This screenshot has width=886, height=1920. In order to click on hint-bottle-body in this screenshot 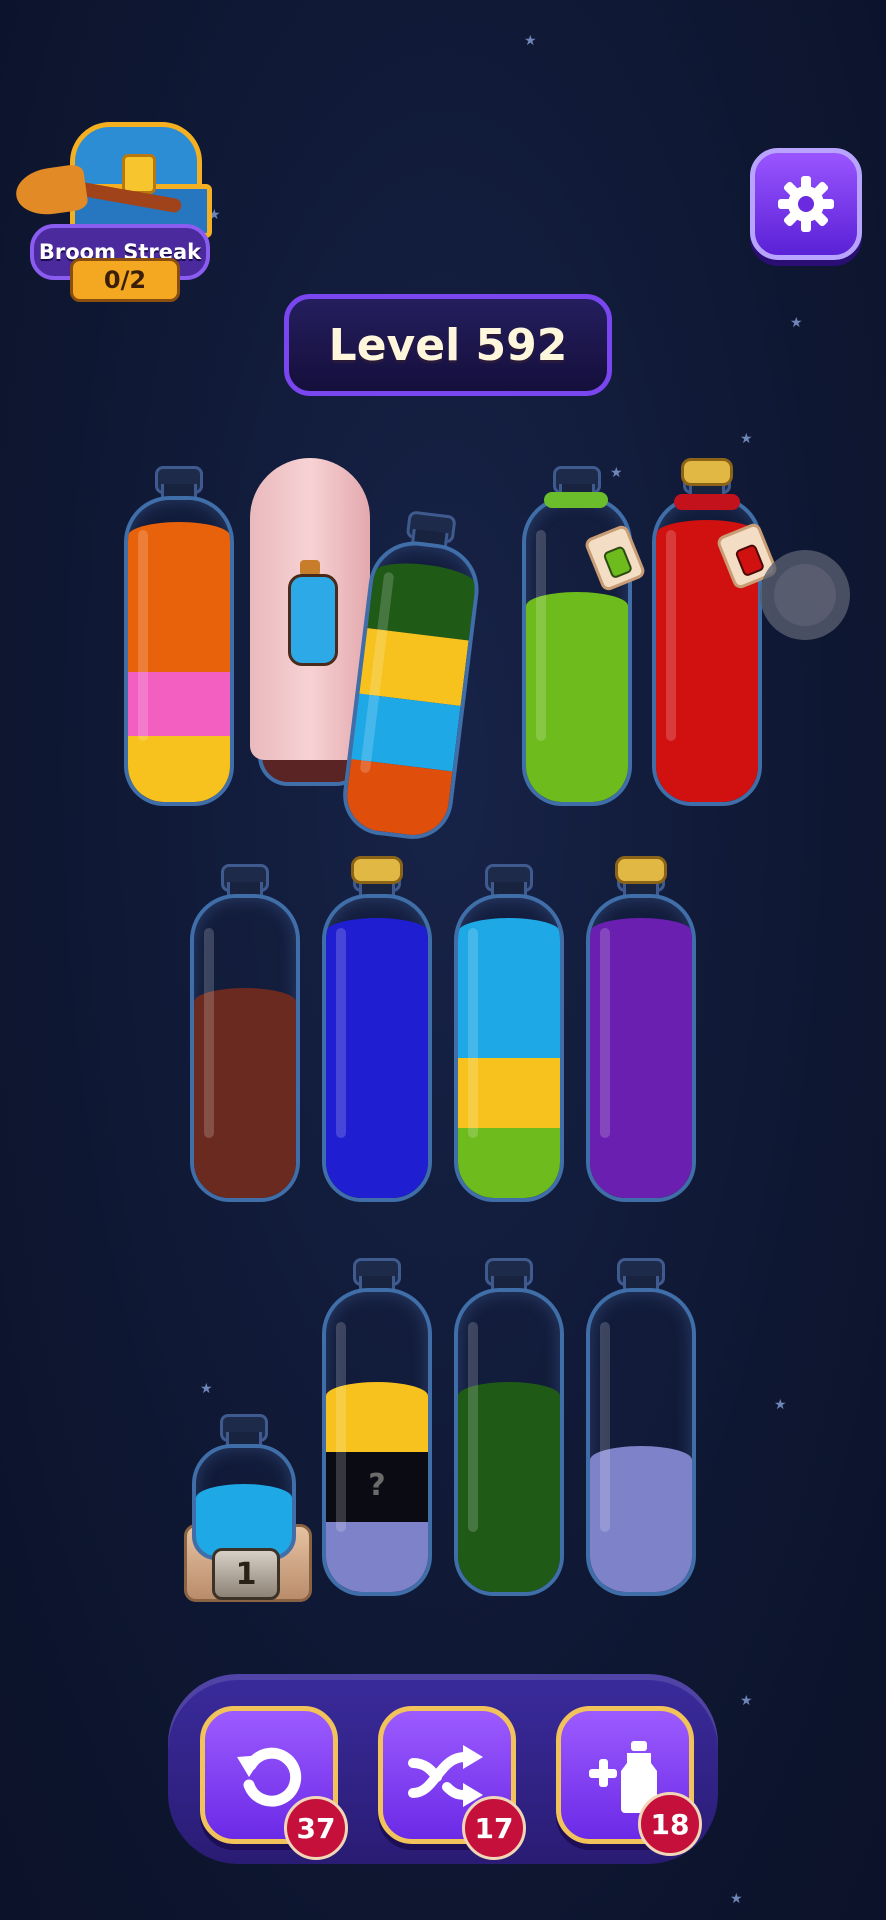, I will do `click(313, 620)`.